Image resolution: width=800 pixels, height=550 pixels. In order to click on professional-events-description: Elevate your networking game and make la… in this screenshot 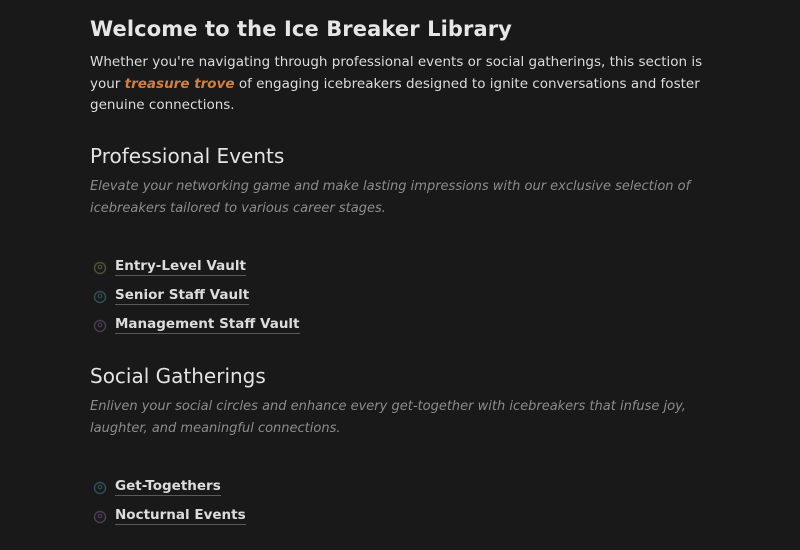, I will do `click(390, 197)`.